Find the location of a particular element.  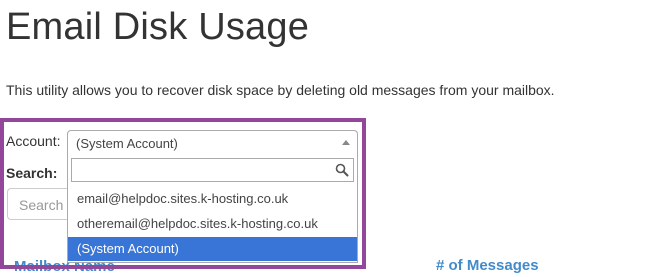

search-input: Search is located at coordinates (38, 204).